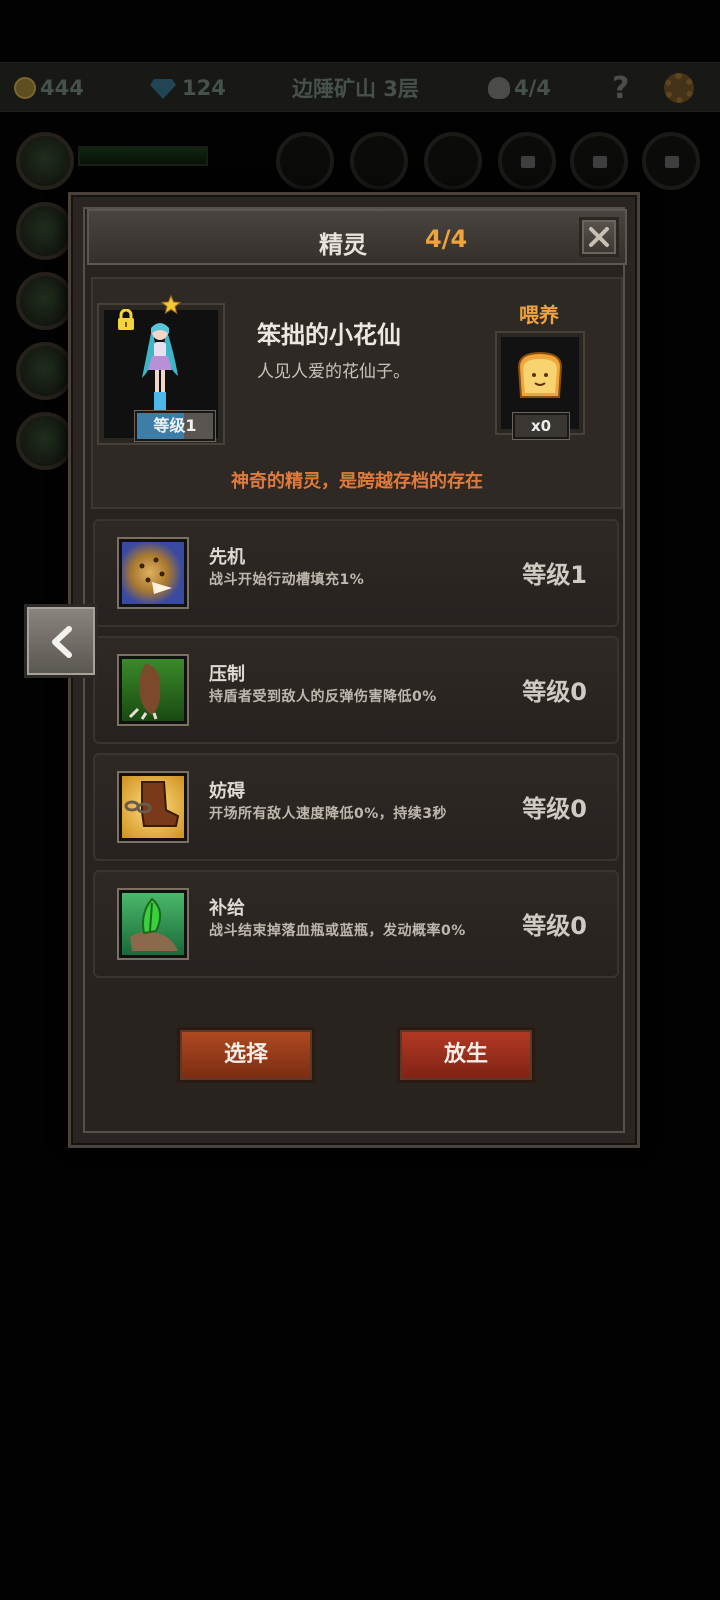 The image size is (720, 1600). I want to click on dialog-title-bar: 精灵 4/4, so click(357, 237).